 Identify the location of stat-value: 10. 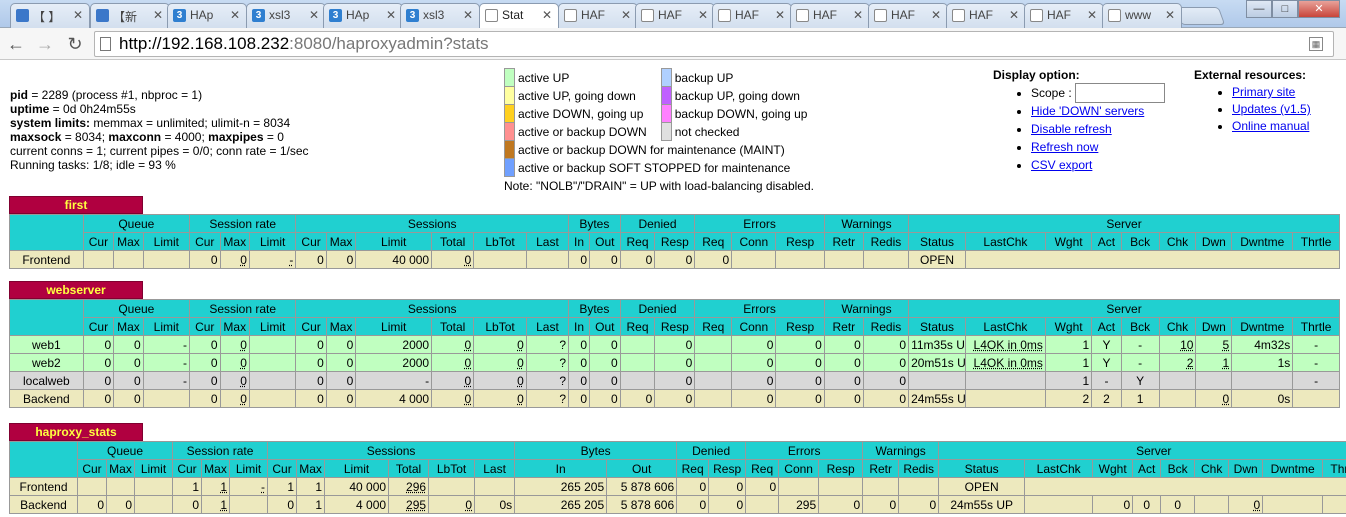
(1186, 345).